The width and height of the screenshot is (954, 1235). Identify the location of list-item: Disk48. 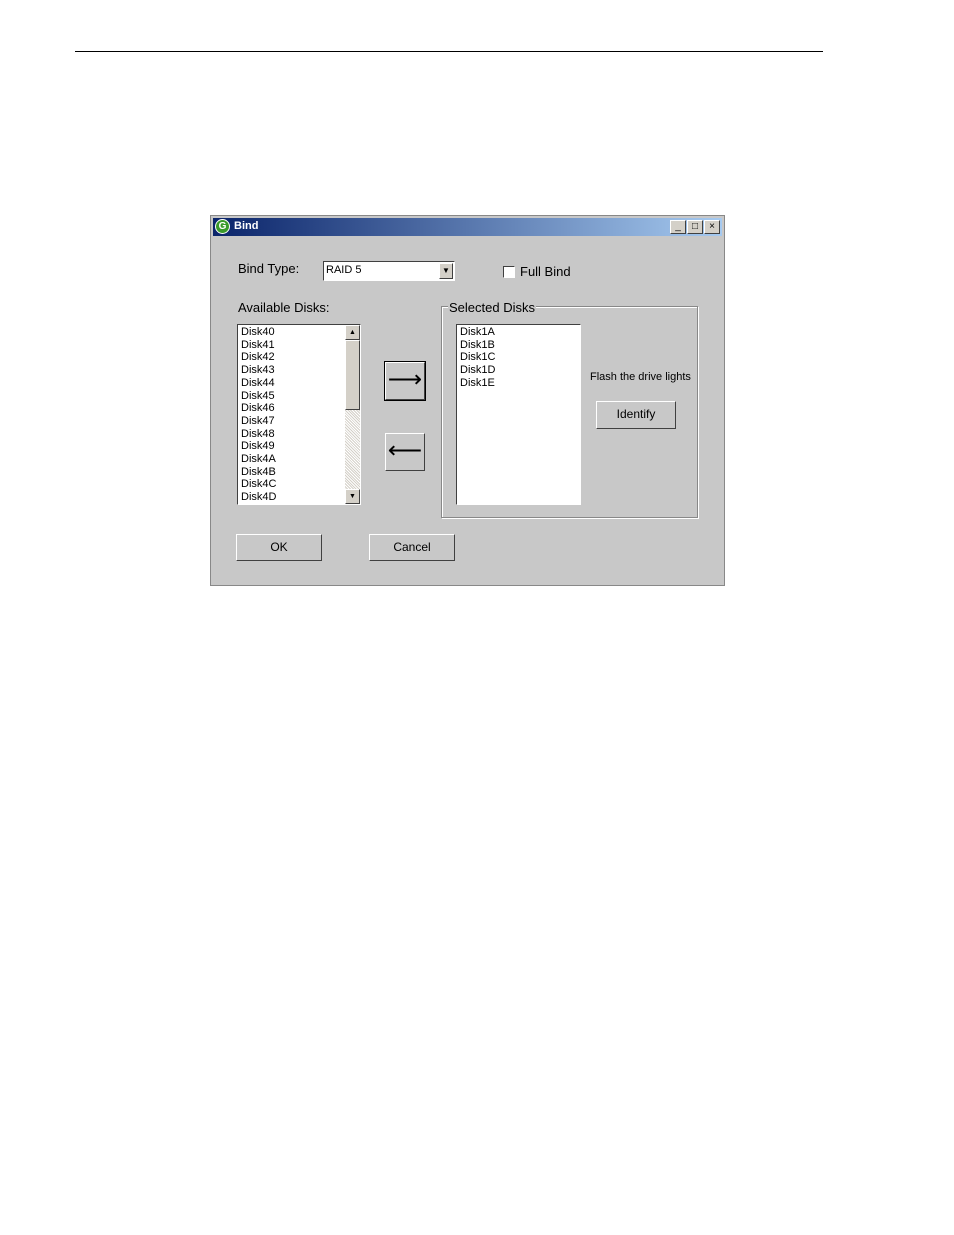
(257, 434).